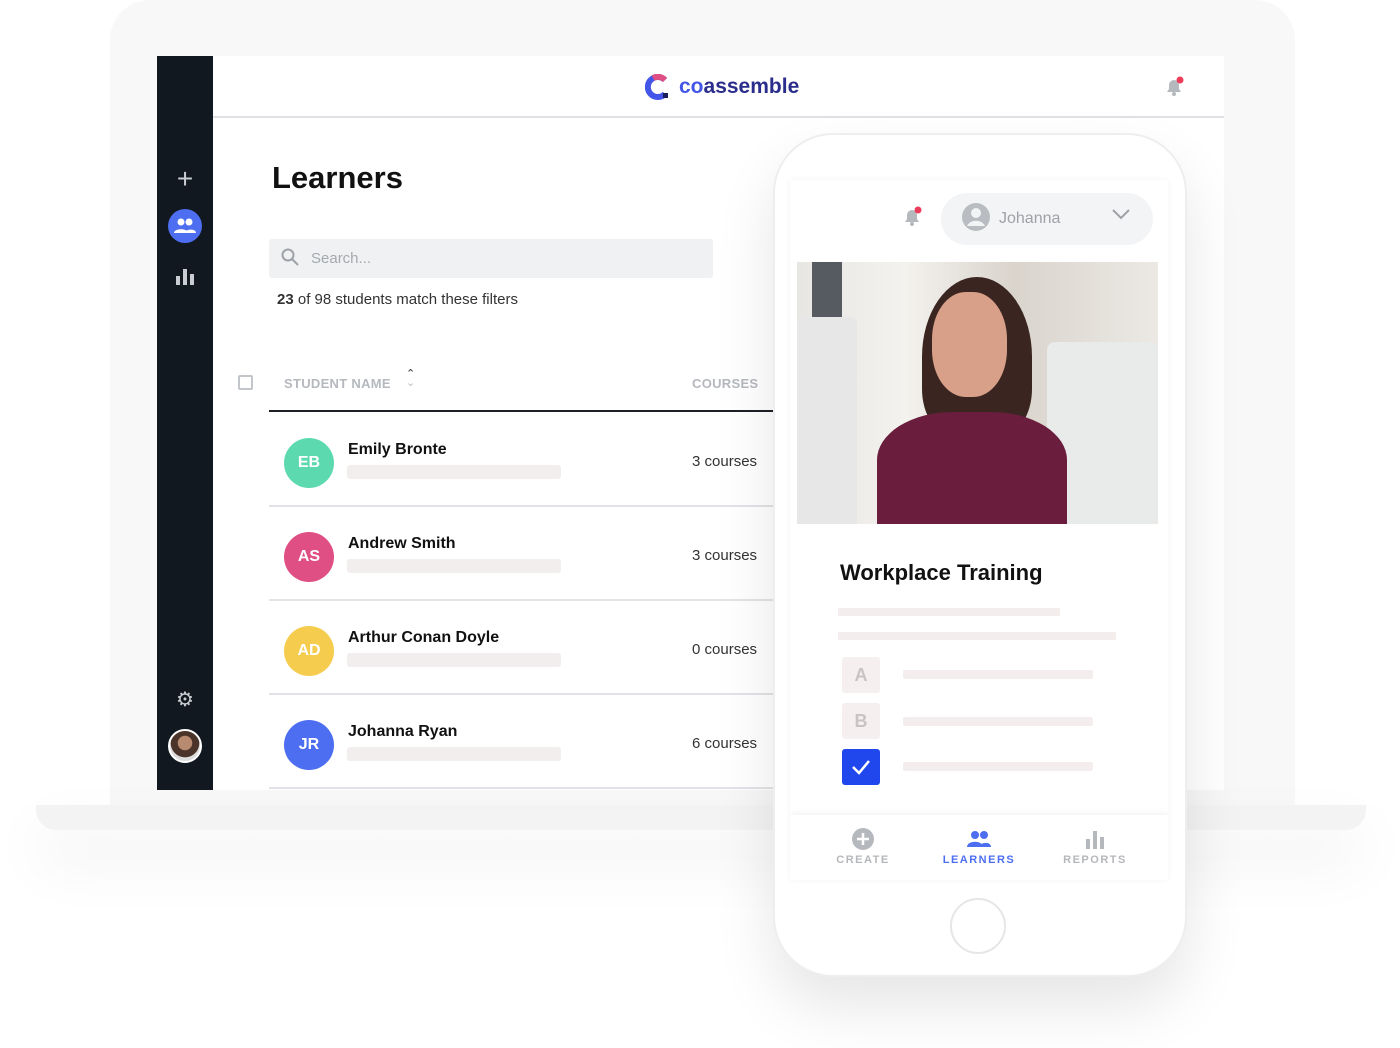 The width and height of the screenshot is (1400, 1048). Describe the element at coordinates (337, 383) in the screenshot. I see `student-name-header: STUDENT NAME` at that location.